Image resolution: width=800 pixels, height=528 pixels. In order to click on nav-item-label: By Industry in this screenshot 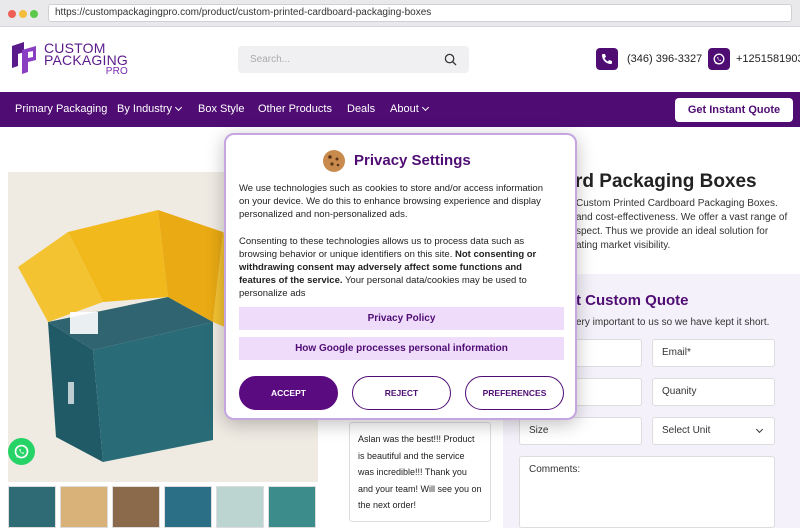, I will do `click(145, 109)`.